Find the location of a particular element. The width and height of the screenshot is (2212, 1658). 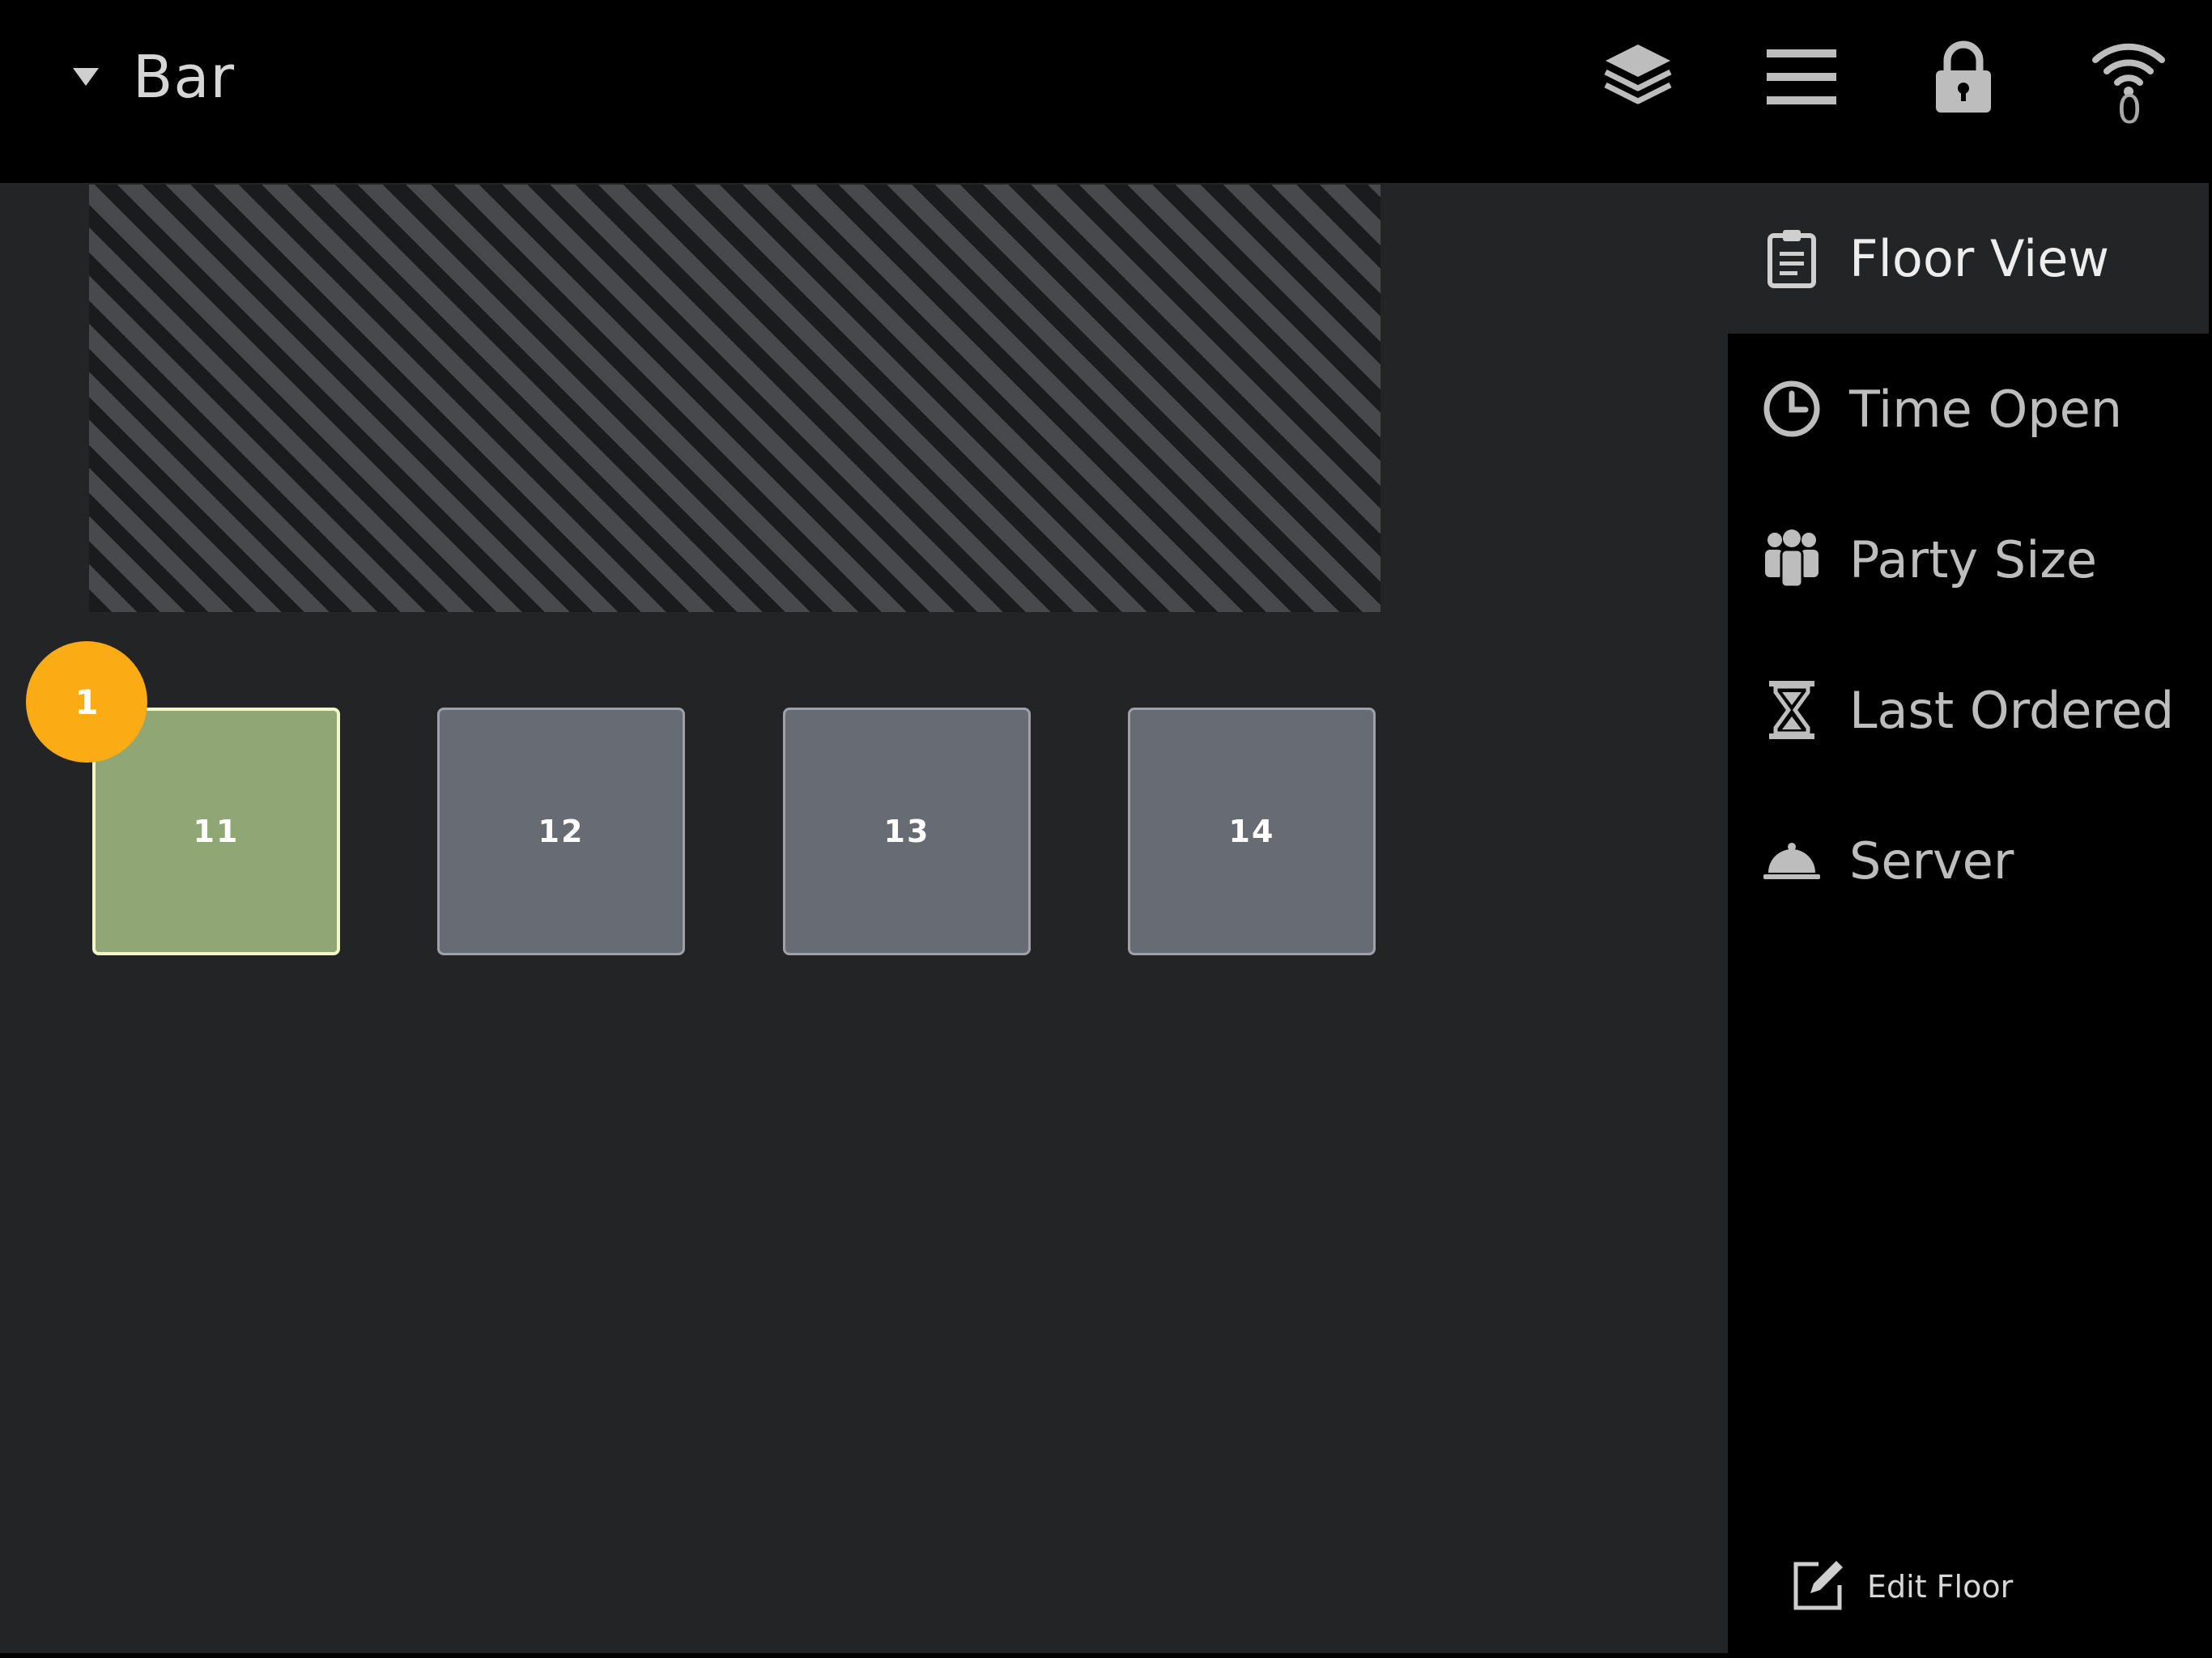

side-item-last-ordered: Last Ordered is located at coordinates (1968, 710).